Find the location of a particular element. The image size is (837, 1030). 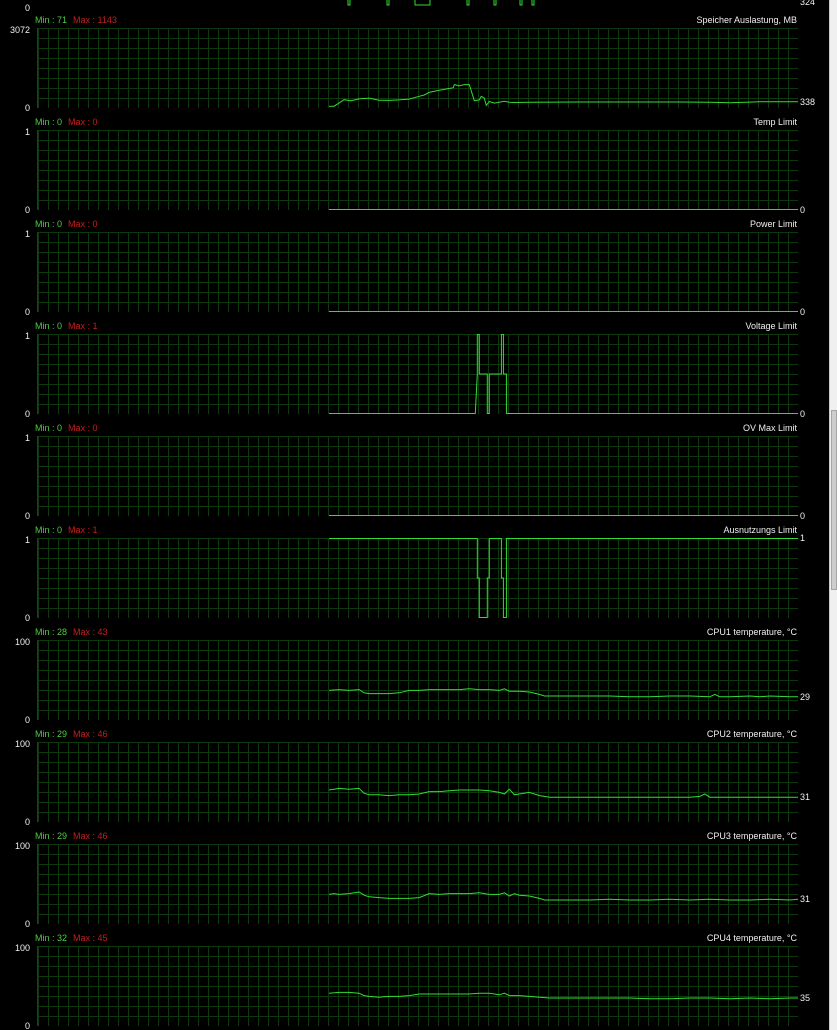

graph-panel: Min : 0 Max : 0 OV Max Limit 1 0 0 is located at coordinates (414, 473).